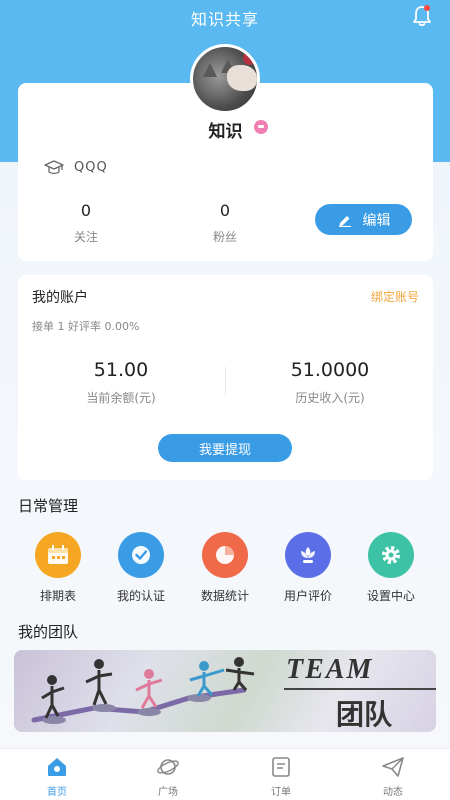 The width and height of the screenshot is (450, 800). I want to click on daily-menu: 排期表 我的认证 数据统计 用户评价 设置中心, so click(225, 568).